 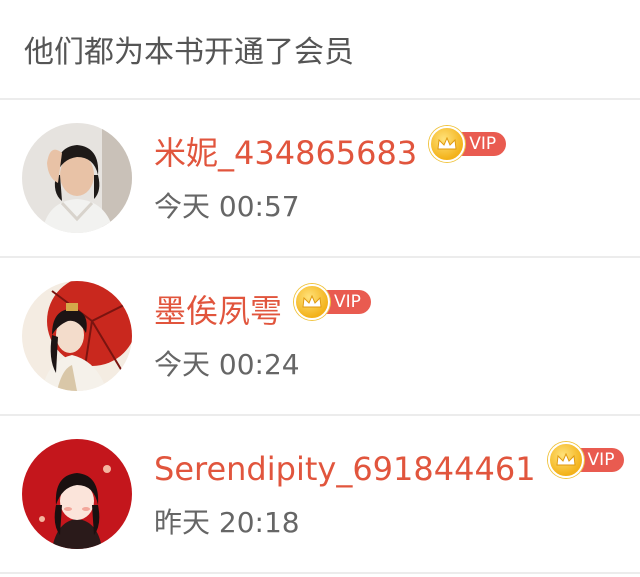 What do you see at coordinates (285, 153) in the screenshot?
I see `member-name: 米妮_434865683` at bounding box center [285, 153].